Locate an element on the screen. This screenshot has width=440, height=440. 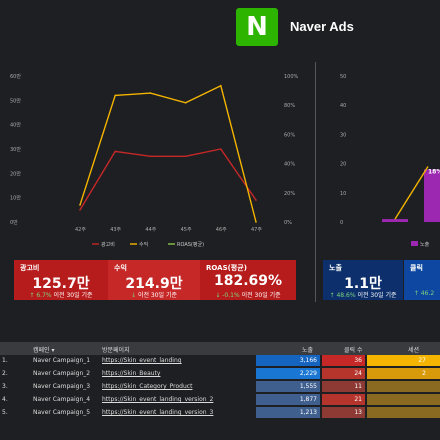
y-tick-label: 30 is located at coordinates (343, 135).